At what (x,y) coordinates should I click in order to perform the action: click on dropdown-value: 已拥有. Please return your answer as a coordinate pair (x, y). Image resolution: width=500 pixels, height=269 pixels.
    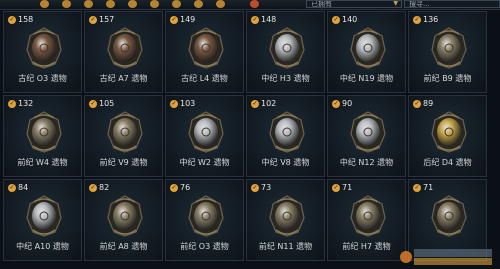
    Looking at the image, I should click on (321, 4).